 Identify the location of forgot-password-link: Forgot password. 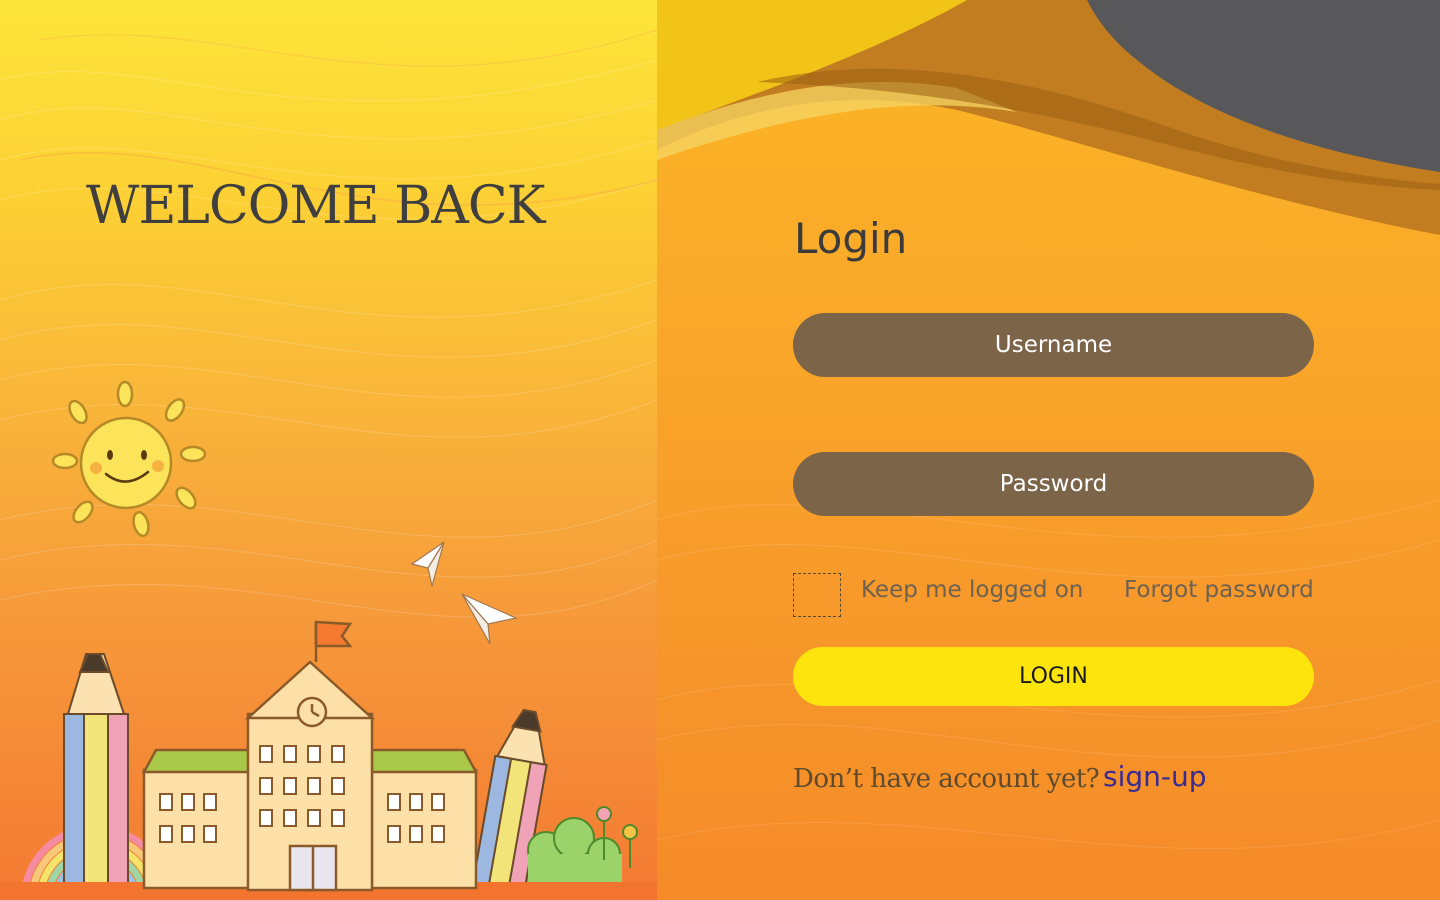
(1219, 590).